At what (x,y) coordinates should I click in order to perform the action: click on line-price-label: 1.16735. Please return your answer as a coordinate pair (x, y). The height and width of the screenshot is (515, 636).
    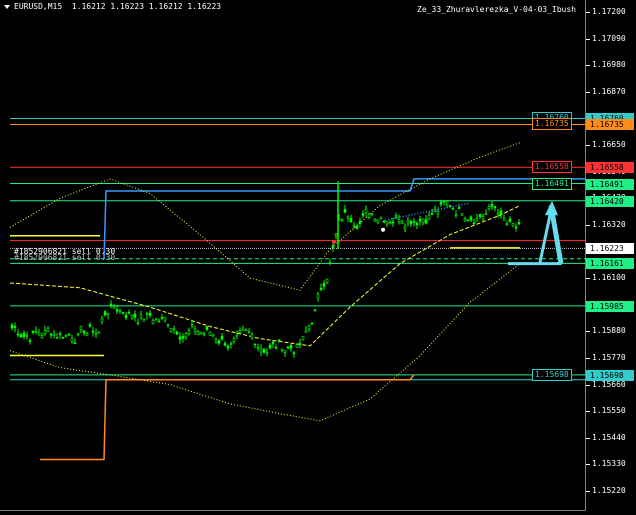
    Looking at the image, I should click on (552, 124).